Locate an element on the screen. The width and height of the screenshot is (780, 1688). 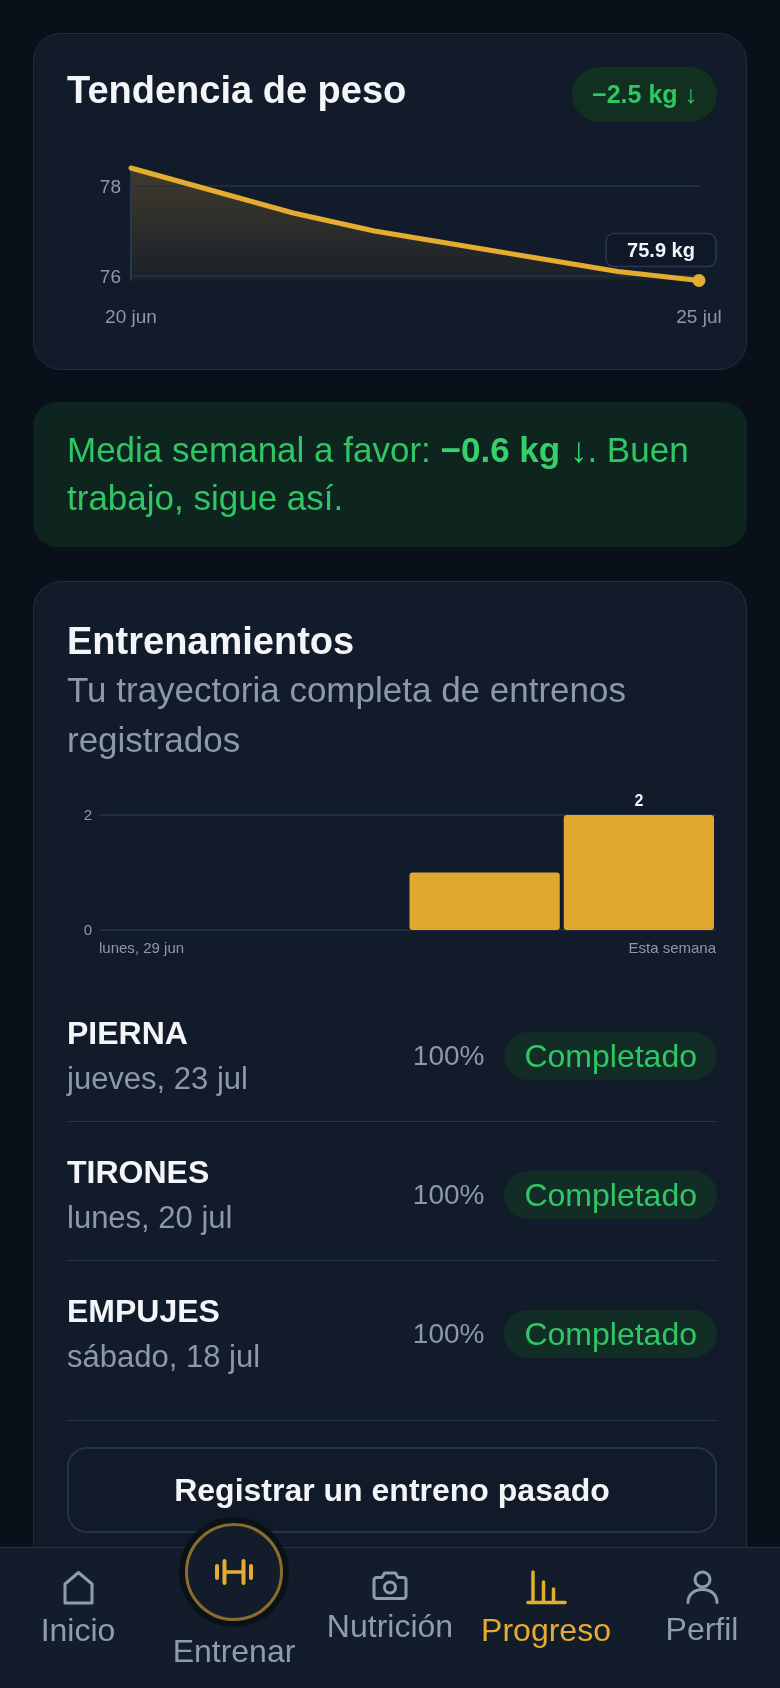
workout-date: lunes, 20 jul is located at coordinates (150, 1218).